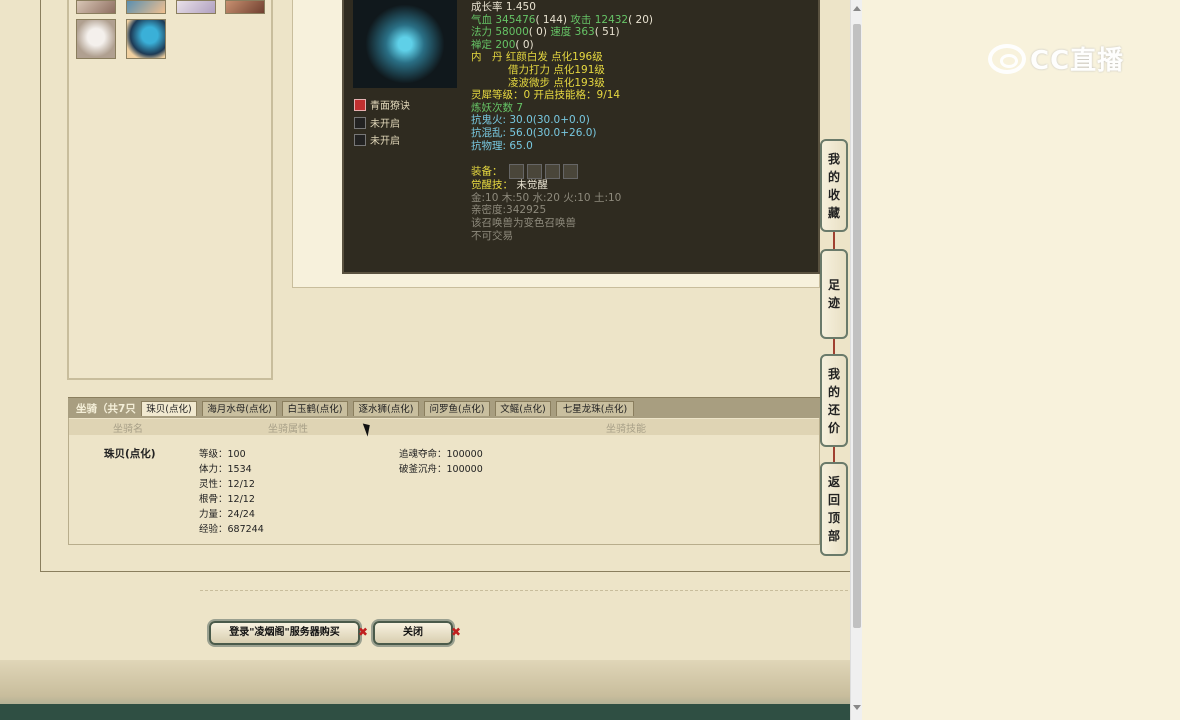  I want to click on spd-extra: ( 51), so click(607, 32).